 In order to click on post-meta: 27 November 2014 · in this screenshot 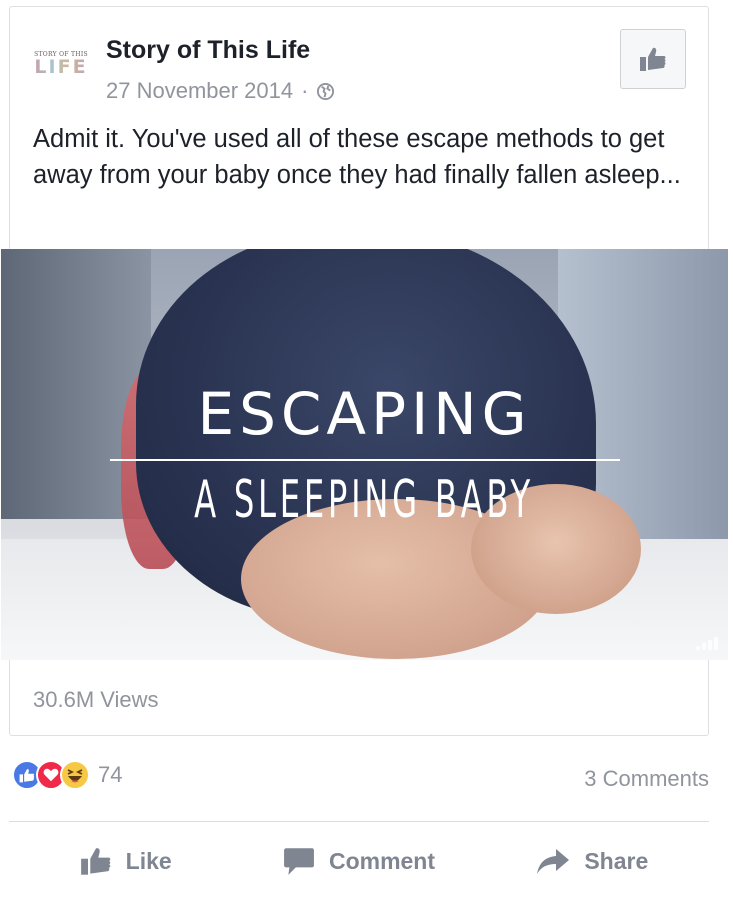, I will do `click(220, 91)`.